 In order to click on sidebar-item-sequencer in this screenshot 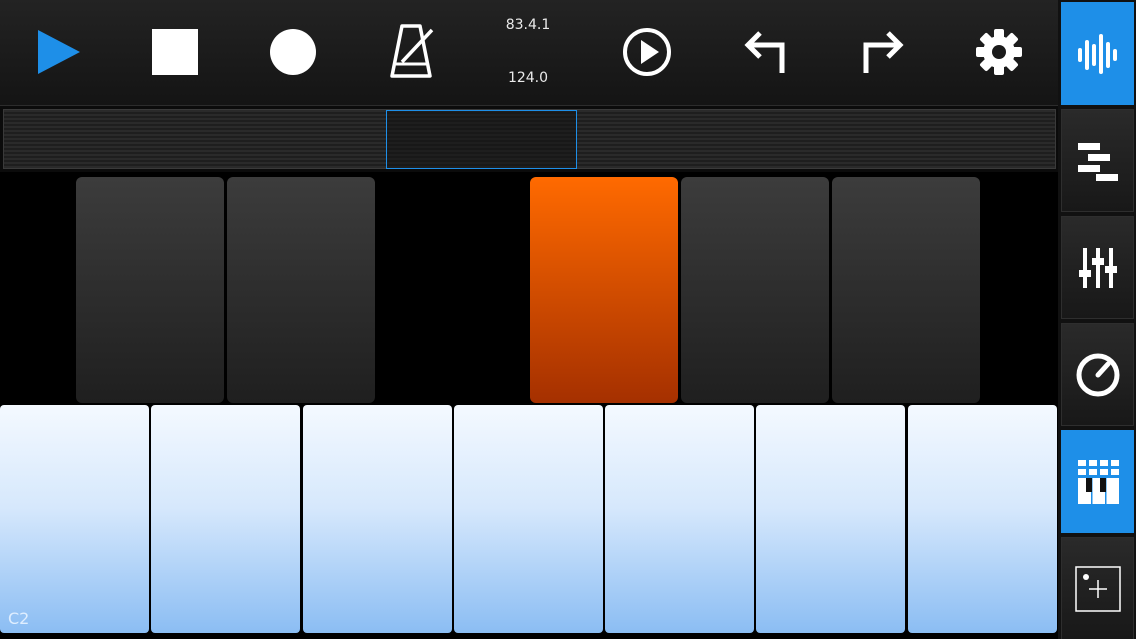, I will do `click(1097, 160)`.